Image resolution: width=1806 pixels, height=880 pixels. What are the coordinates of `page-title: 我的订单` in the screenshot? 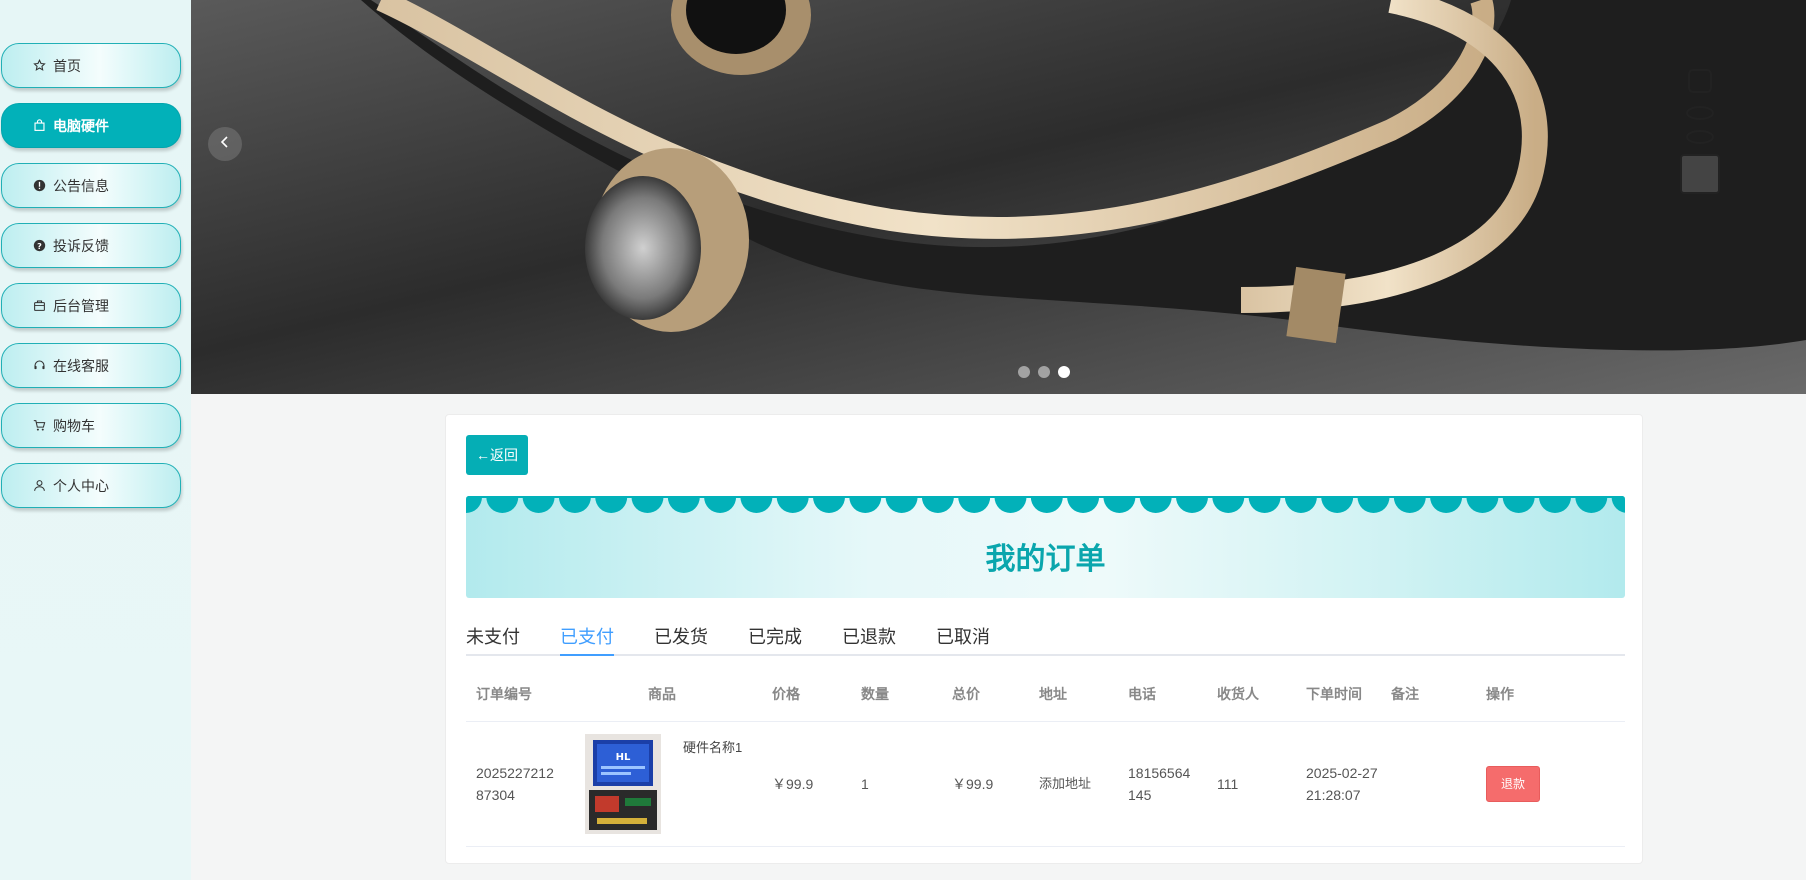 It's located at (1045, 559).